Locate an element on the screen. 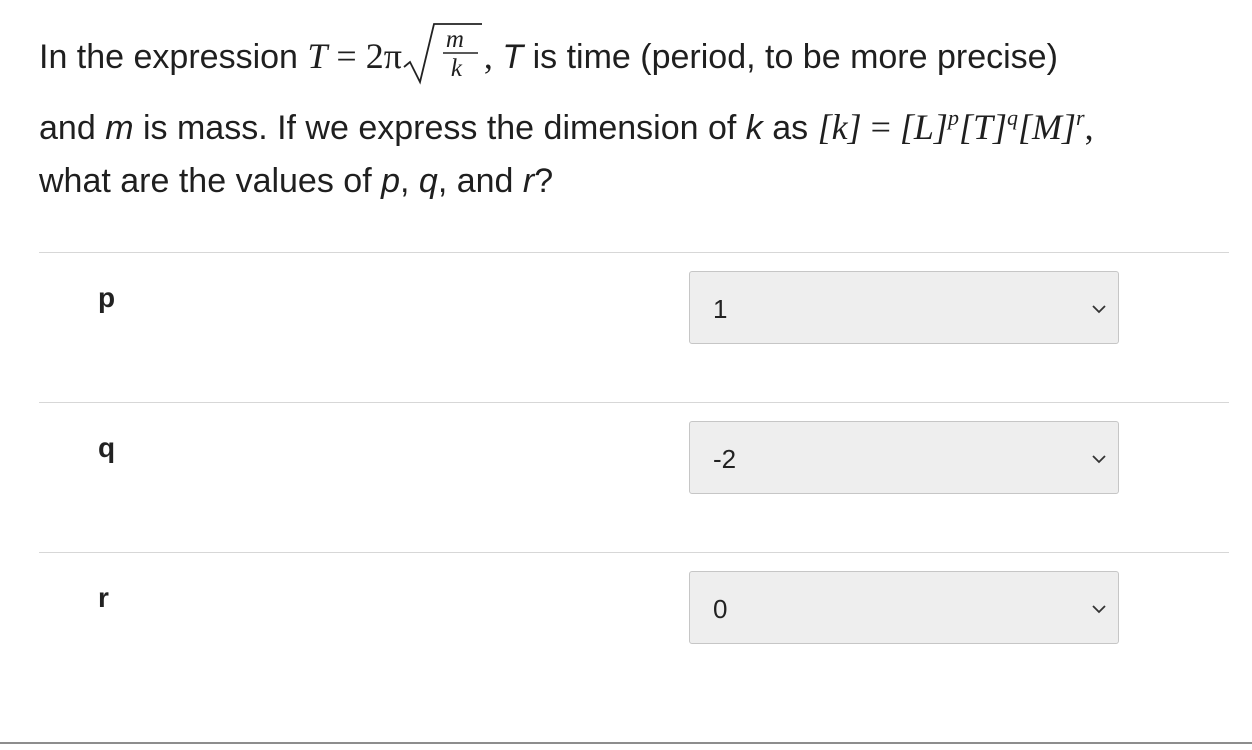 Image resolution: width=1252 pixels, height=750 pixels. row-label-r: r is located at coordinates (103, 597).